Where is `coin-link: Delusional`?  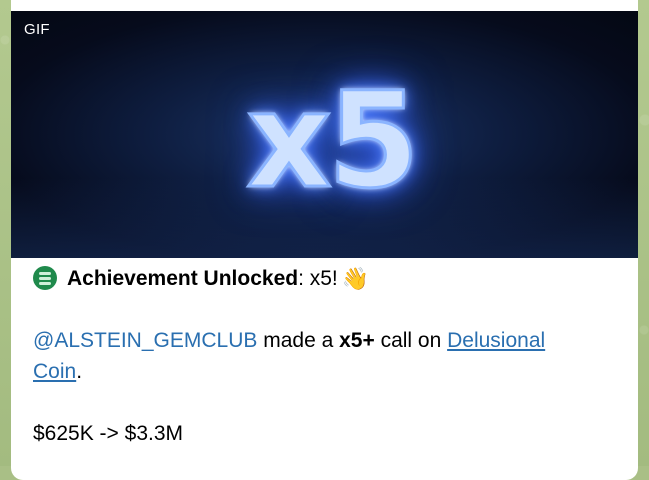 coin-link: Delusional is located at coordinates (496, 340).